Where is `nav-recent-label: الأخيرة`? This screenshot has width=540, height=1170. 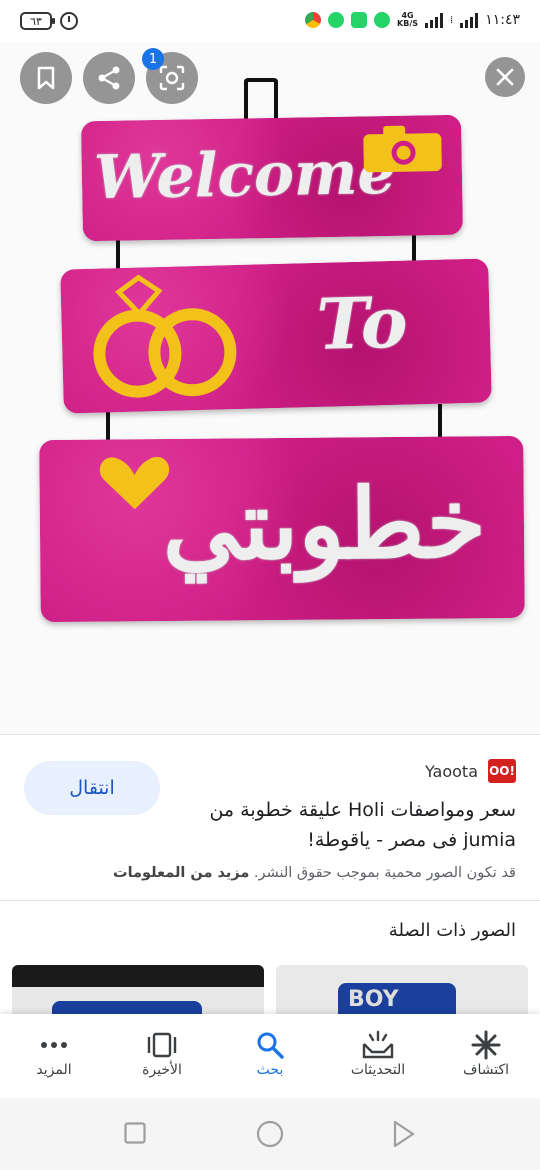
nav-recent-label: الأخيرة is located at coordinates (162, 1070).